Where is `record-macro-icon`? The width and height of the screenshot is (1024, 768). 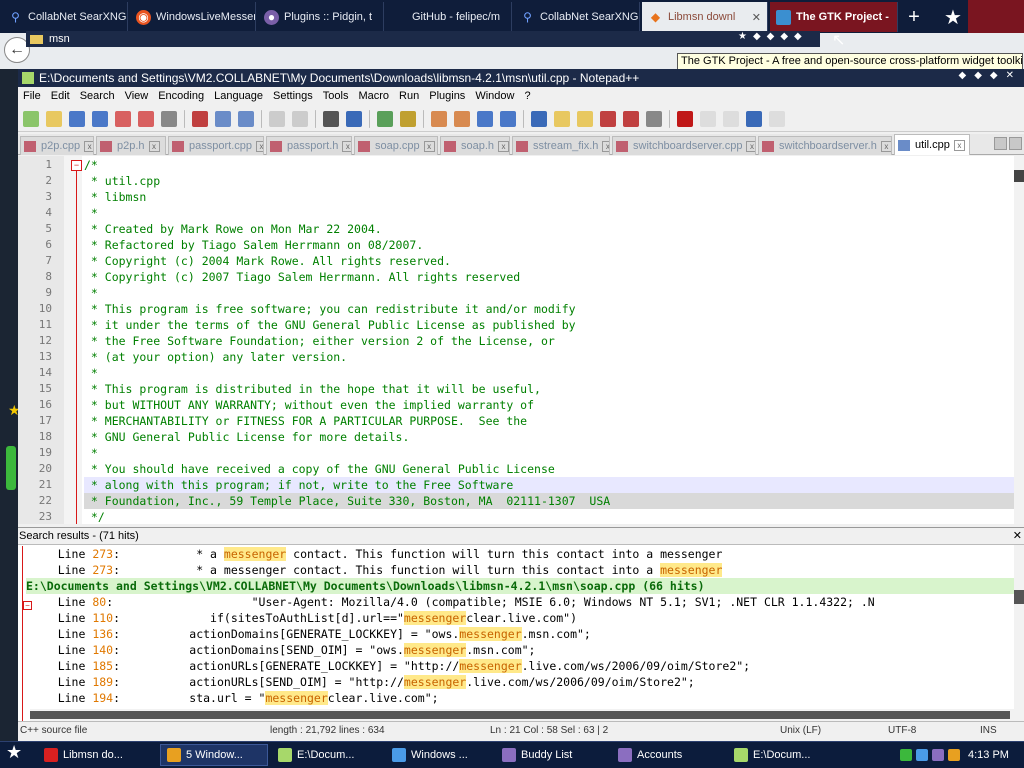 record-macro-icon is located at coordinates (685, 118).